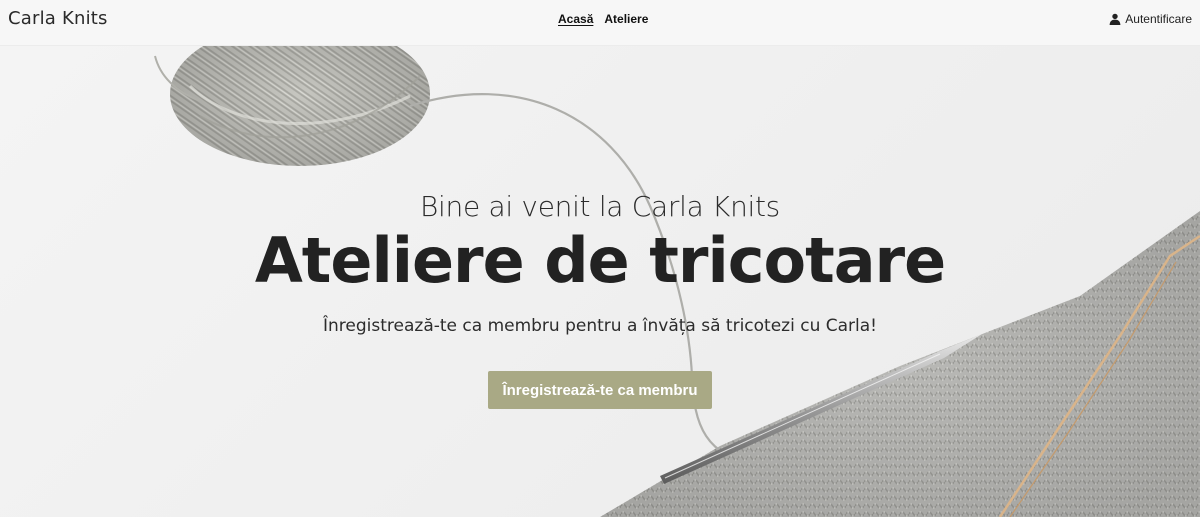 The height and width of the screenshot is (517, 1200). I want to click on user-icon, so click(1115, 19).